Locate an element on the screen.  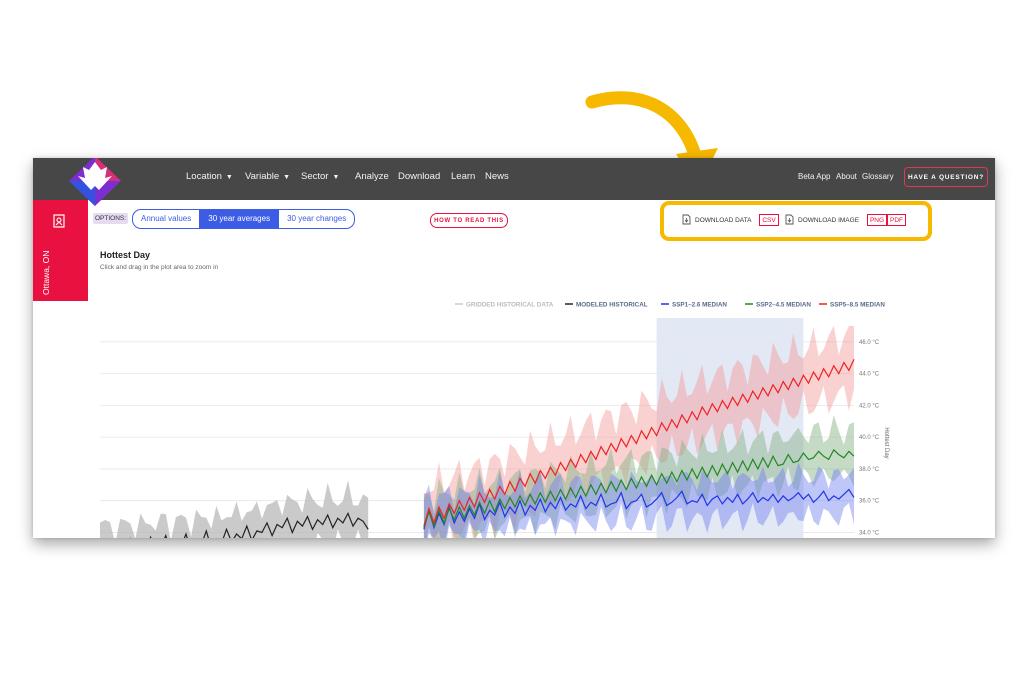
download-csv-button: CSV is located at coordinates (769, 220).